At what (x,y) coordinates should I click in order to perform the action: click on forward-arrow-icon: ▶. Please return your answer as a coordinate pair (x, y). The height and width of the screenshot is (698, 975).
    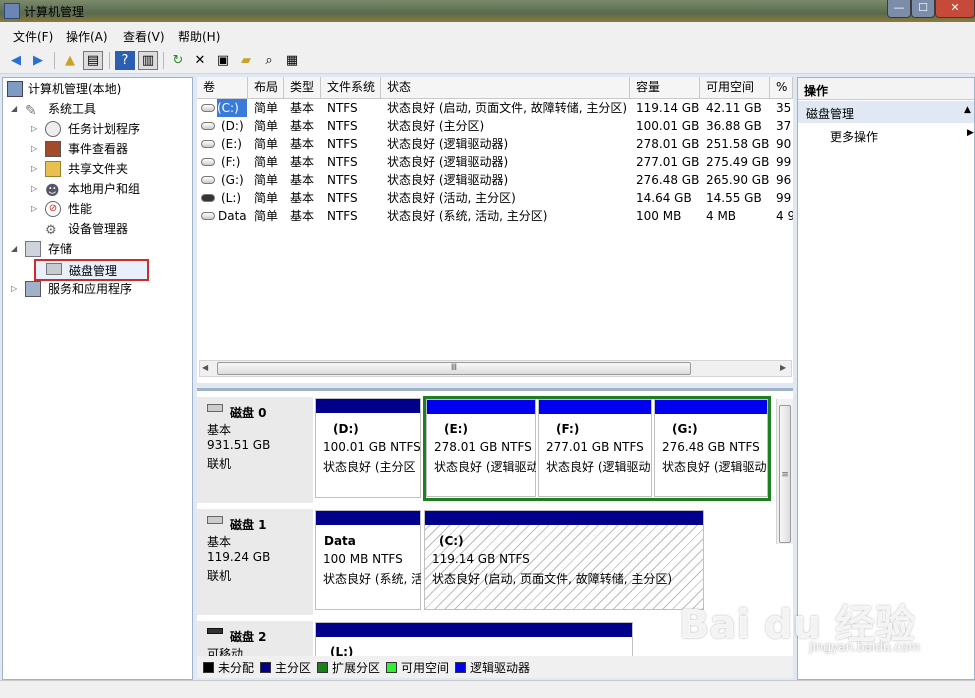
    Looking at the image, I should click on (38, 60).